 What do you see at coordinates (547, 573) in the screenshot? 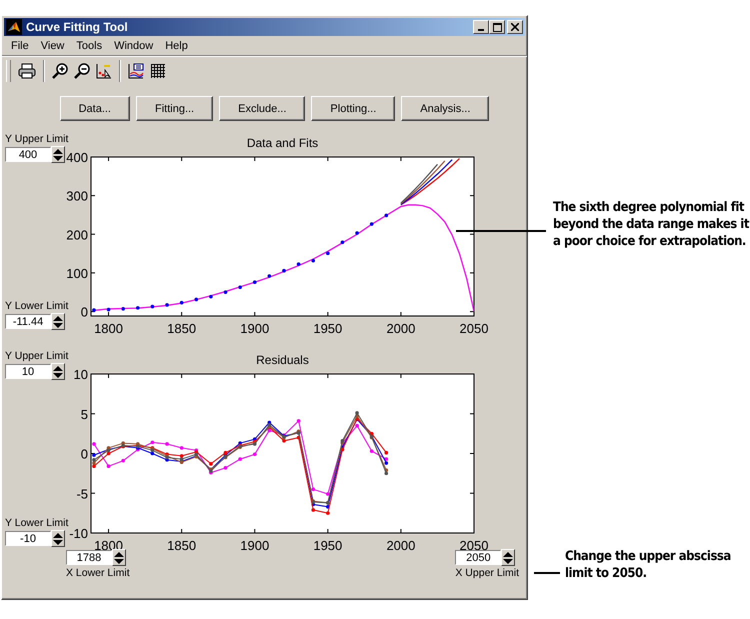
I see `leader-line` at bounding box center [547, 573].